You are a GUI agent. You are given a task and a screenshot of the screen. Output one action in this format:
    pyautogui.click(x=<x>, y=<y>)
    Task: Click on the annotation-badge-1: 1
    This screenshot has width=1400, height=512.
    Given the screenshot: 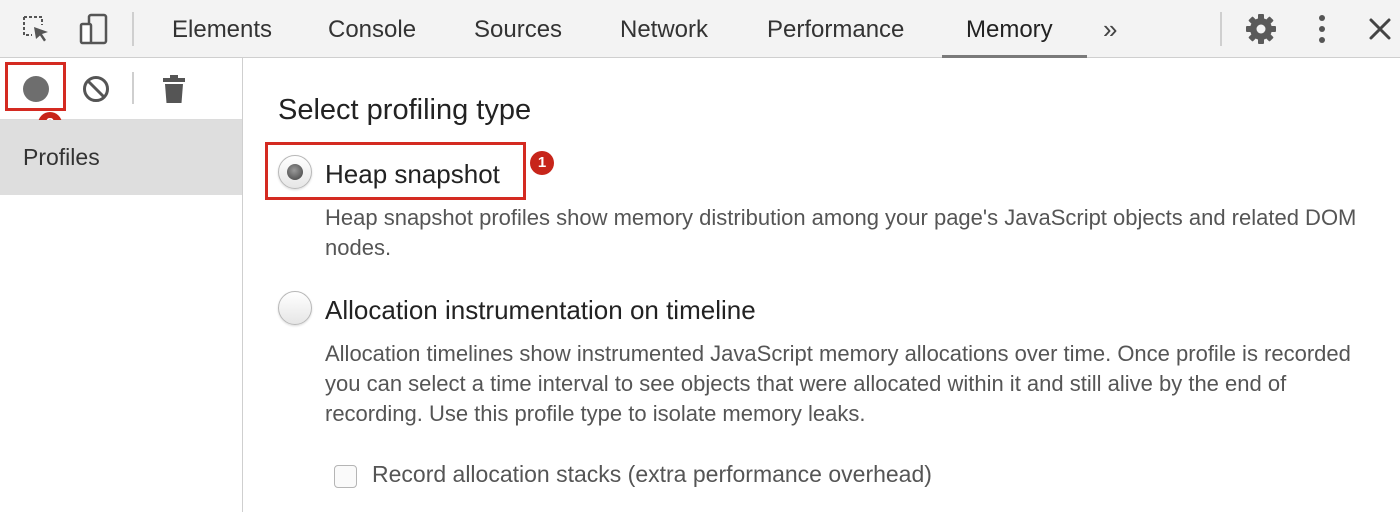 What is the action you would take?
    pyautogui.click(x=542, y=163)
    